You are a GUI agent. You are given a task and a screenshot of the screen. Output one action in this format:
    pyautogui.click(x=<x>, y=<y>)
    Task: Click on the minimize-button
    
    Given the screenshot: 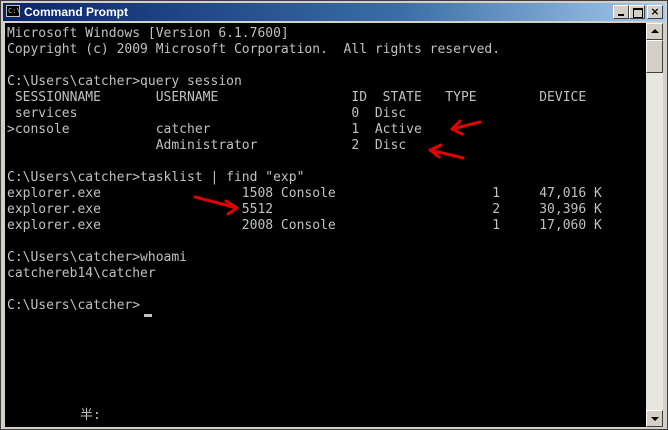 What is the action you would take?
    pyautogui.click(x=621, y=12)
    